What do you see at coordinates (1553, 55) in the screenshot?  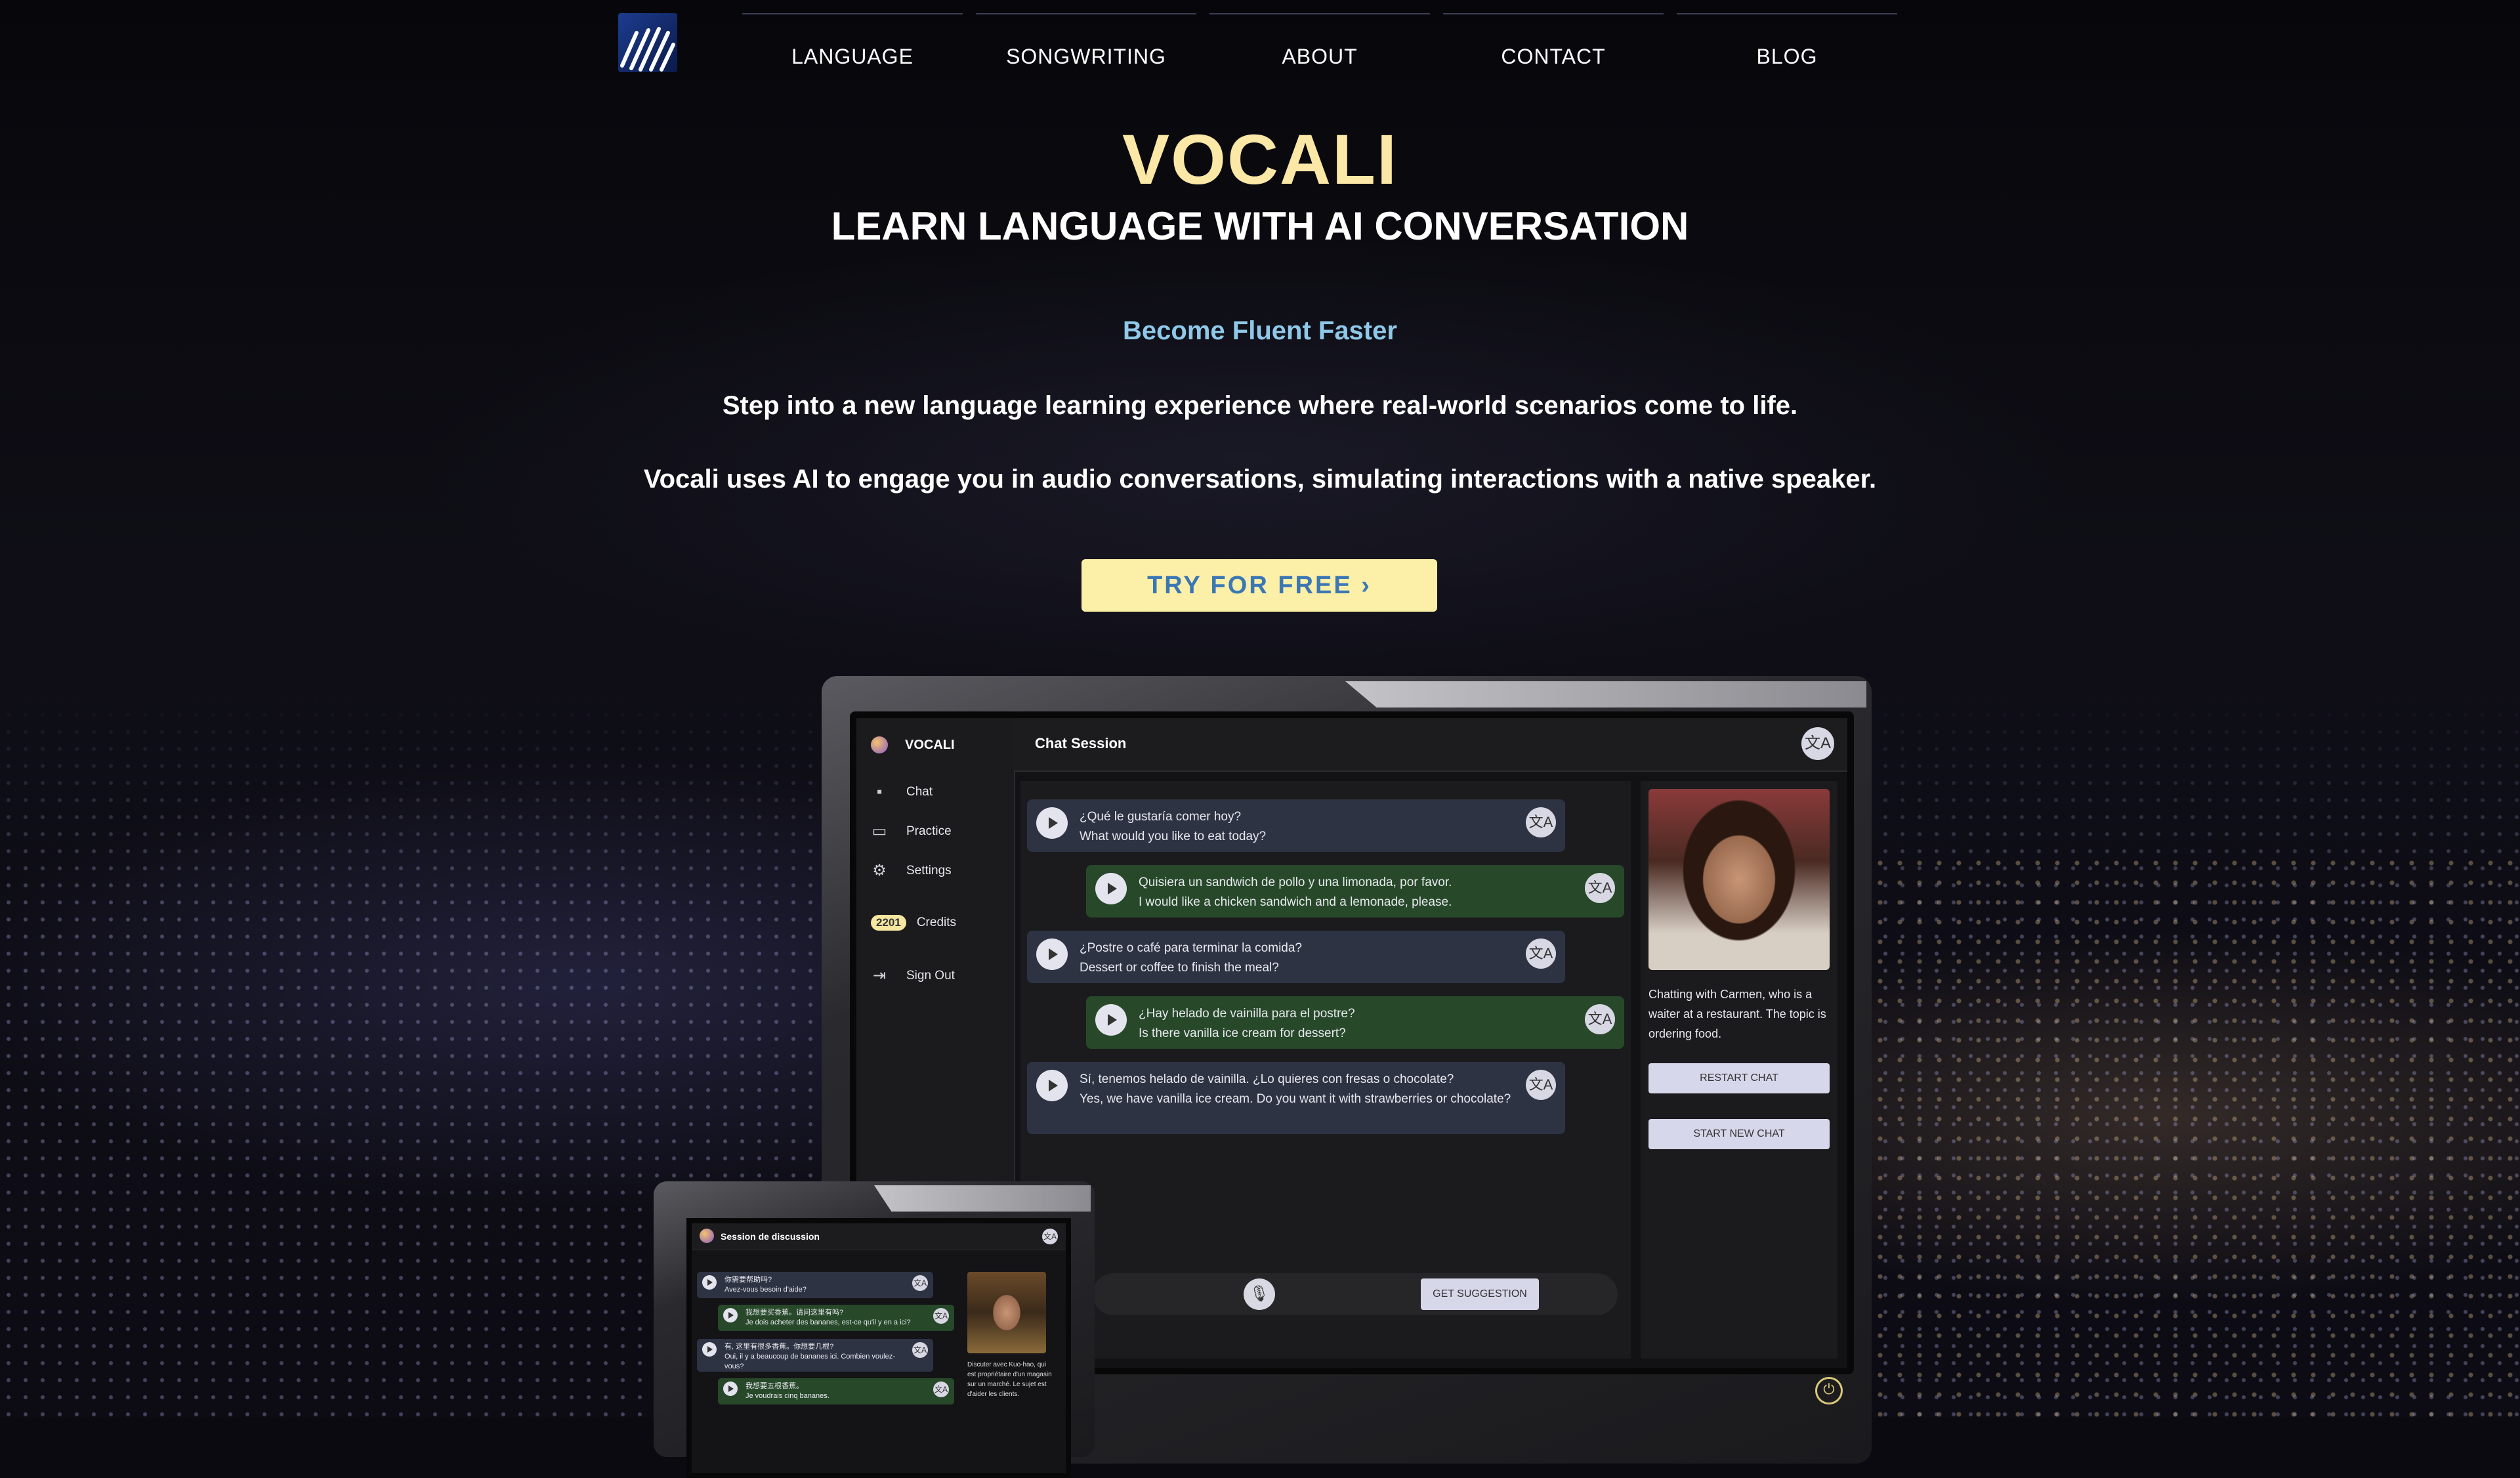 I see `nav-contact: CONTACT` at bounding box center [1553, 55].